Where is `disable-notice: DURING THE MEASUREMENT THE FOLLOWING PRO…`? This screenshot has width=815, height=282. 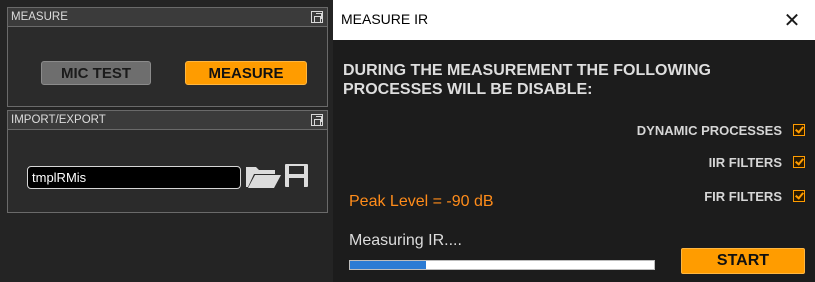 disable-notice: DURING THE MEASUREMENT THE FOLLOWING PRO… is located at coordinates (527, 80).